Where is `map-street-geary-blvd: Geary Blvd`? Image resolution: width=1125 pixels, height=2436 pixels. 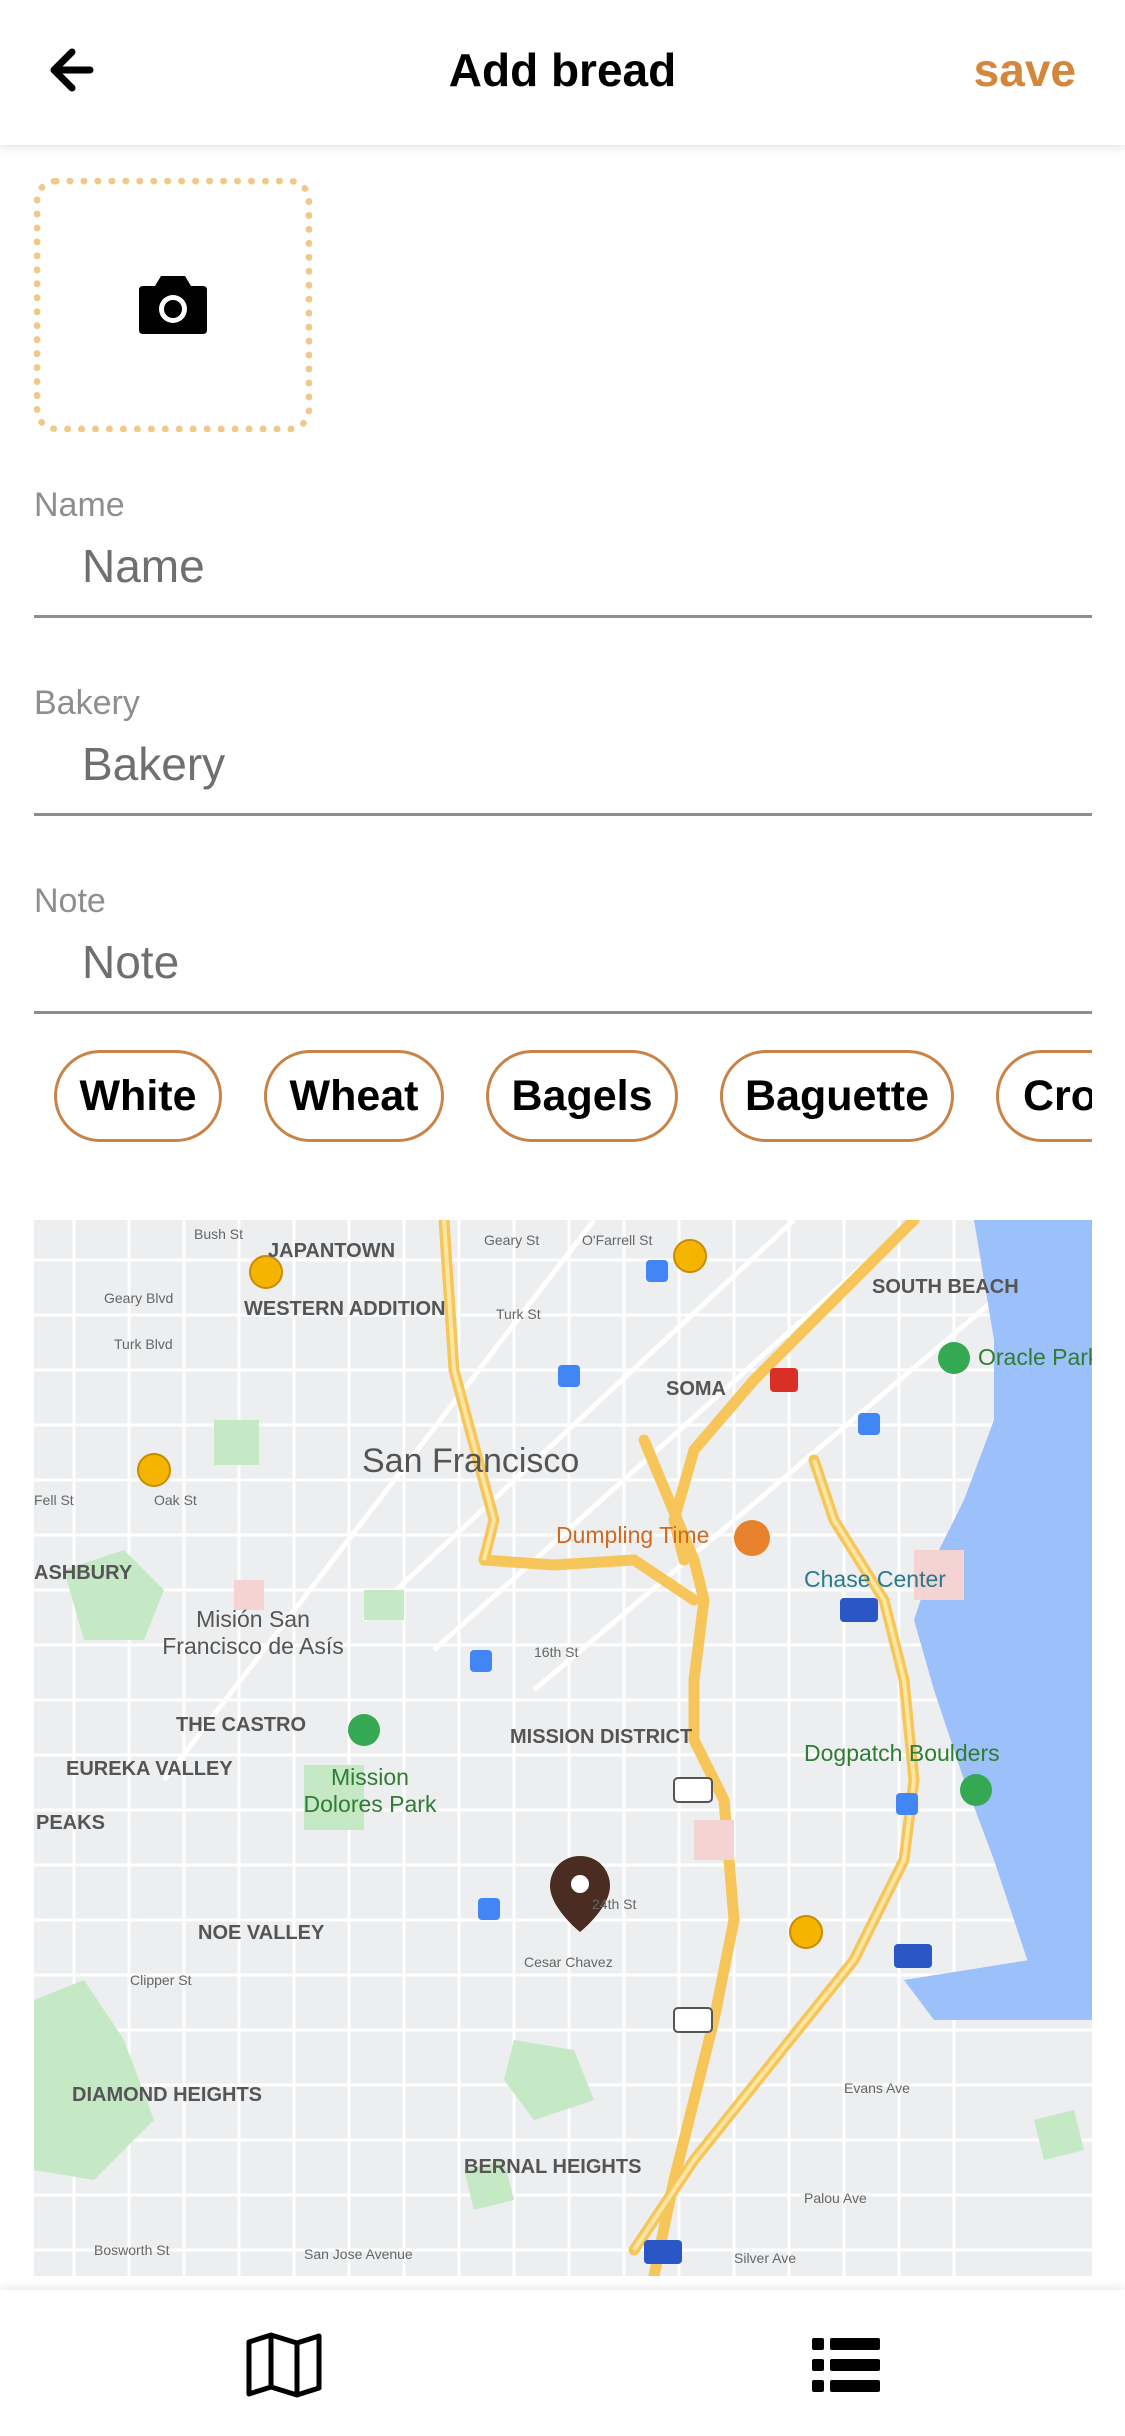 map-street-geary-blvd: Geary Blvd is located at coordinates (139, 1298).